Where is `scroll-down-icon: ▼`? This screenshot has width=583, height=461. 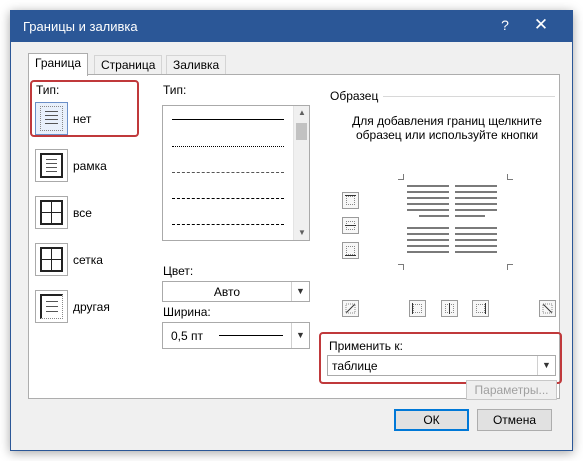 scroll-down-icon: ▼ is located at coordinates (302, 233).